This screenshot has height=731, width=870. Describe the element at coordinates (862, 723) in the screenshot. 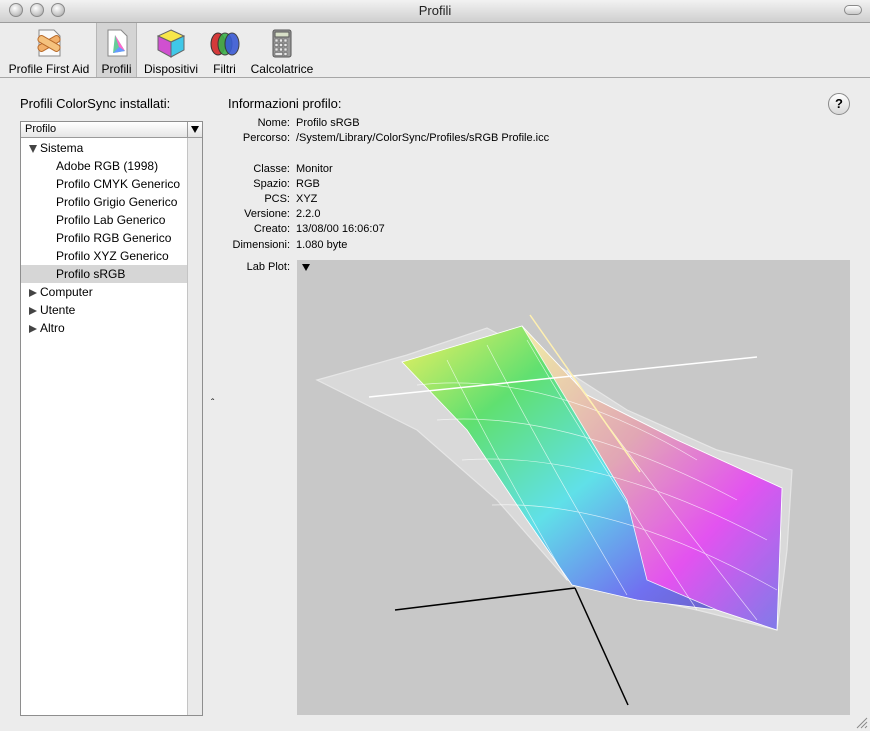

I see `resize-grip-icon` at that location.